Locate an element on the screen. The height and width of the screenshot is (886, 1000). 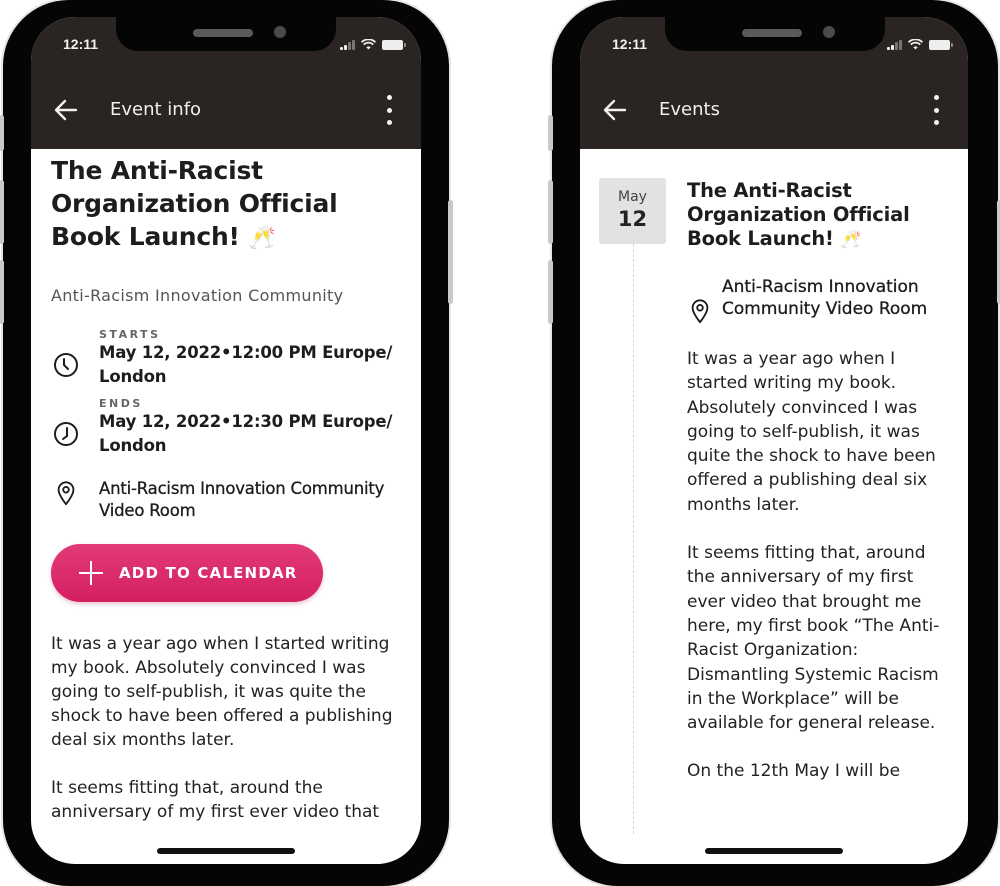
date-day: 12 is located at coordinates (632, 219).